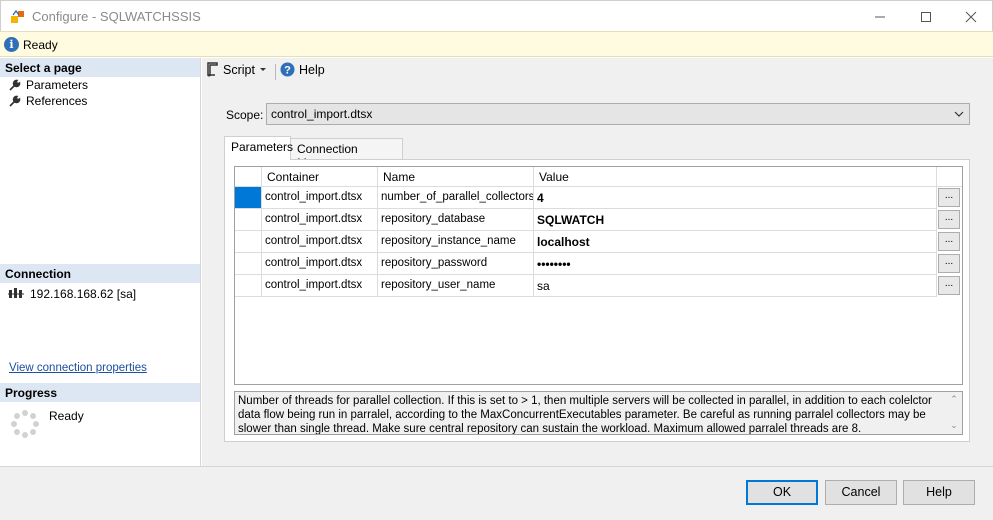  Describe the element at coordinates (57, 85) in the screenshot. I see `page-item-label: Parameters` at that location.